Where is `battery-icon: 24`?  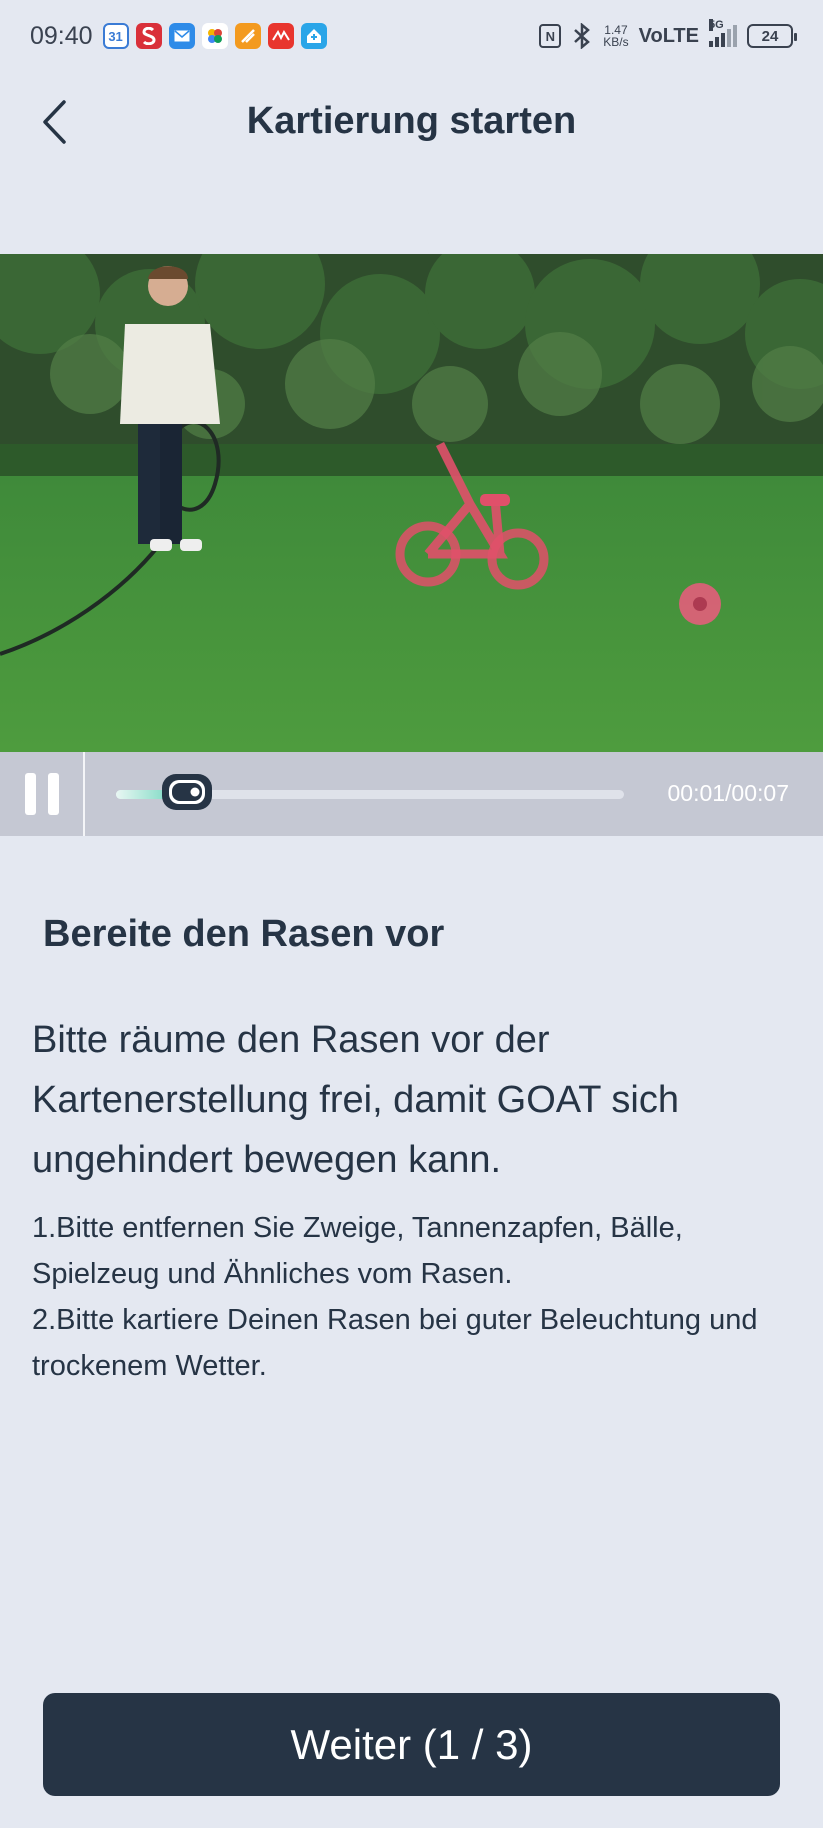
battery-icon: 24 is located at coordinates (772, 36).